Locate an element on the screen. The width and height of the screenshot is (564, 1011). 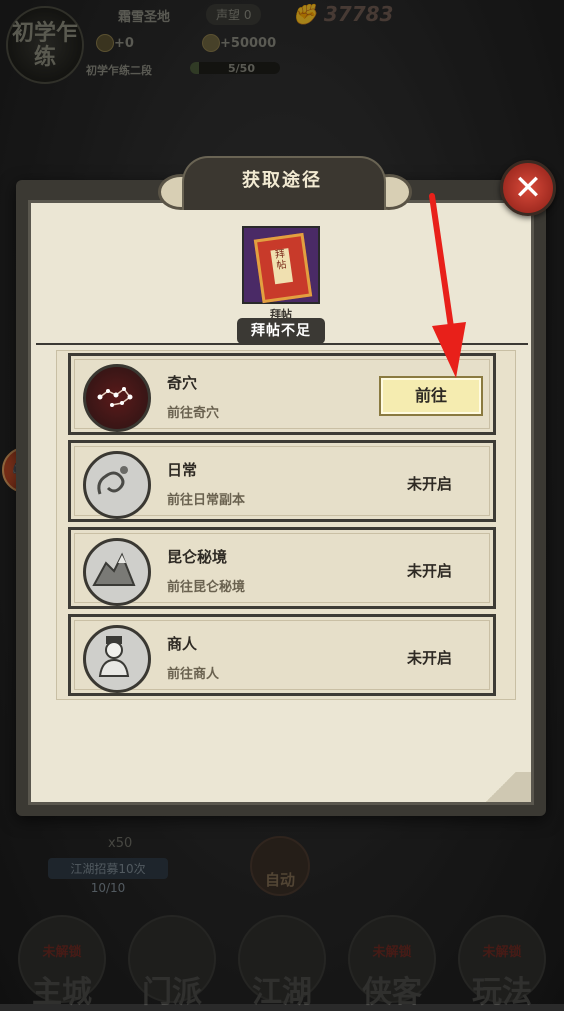
merchant-icon is located at coordinates (117, 659).